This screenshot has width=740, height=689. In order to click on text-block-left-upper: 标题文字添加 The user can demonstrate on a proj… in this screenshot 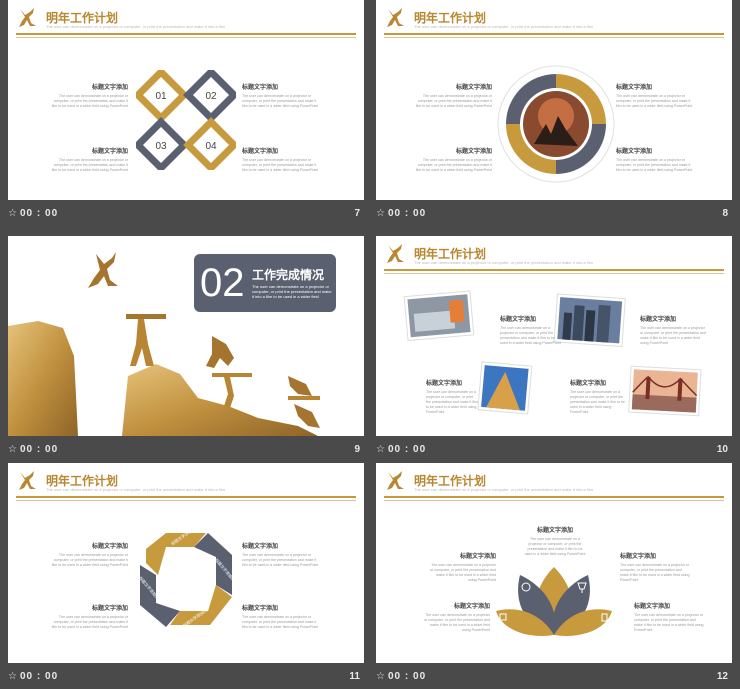, I will do `click(463, 568)`.